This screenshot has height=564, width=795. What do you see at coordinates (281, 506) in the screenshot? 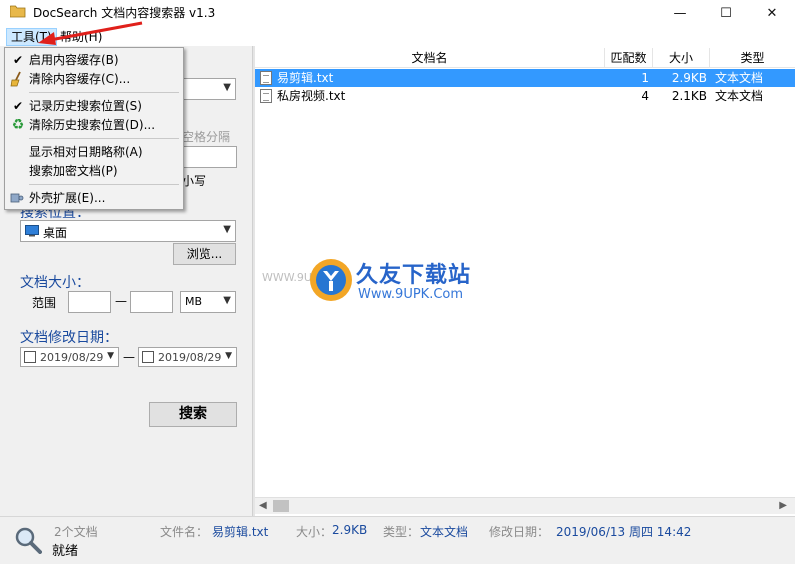
I see `scroll-thumb` at bounding box center [281, 506].